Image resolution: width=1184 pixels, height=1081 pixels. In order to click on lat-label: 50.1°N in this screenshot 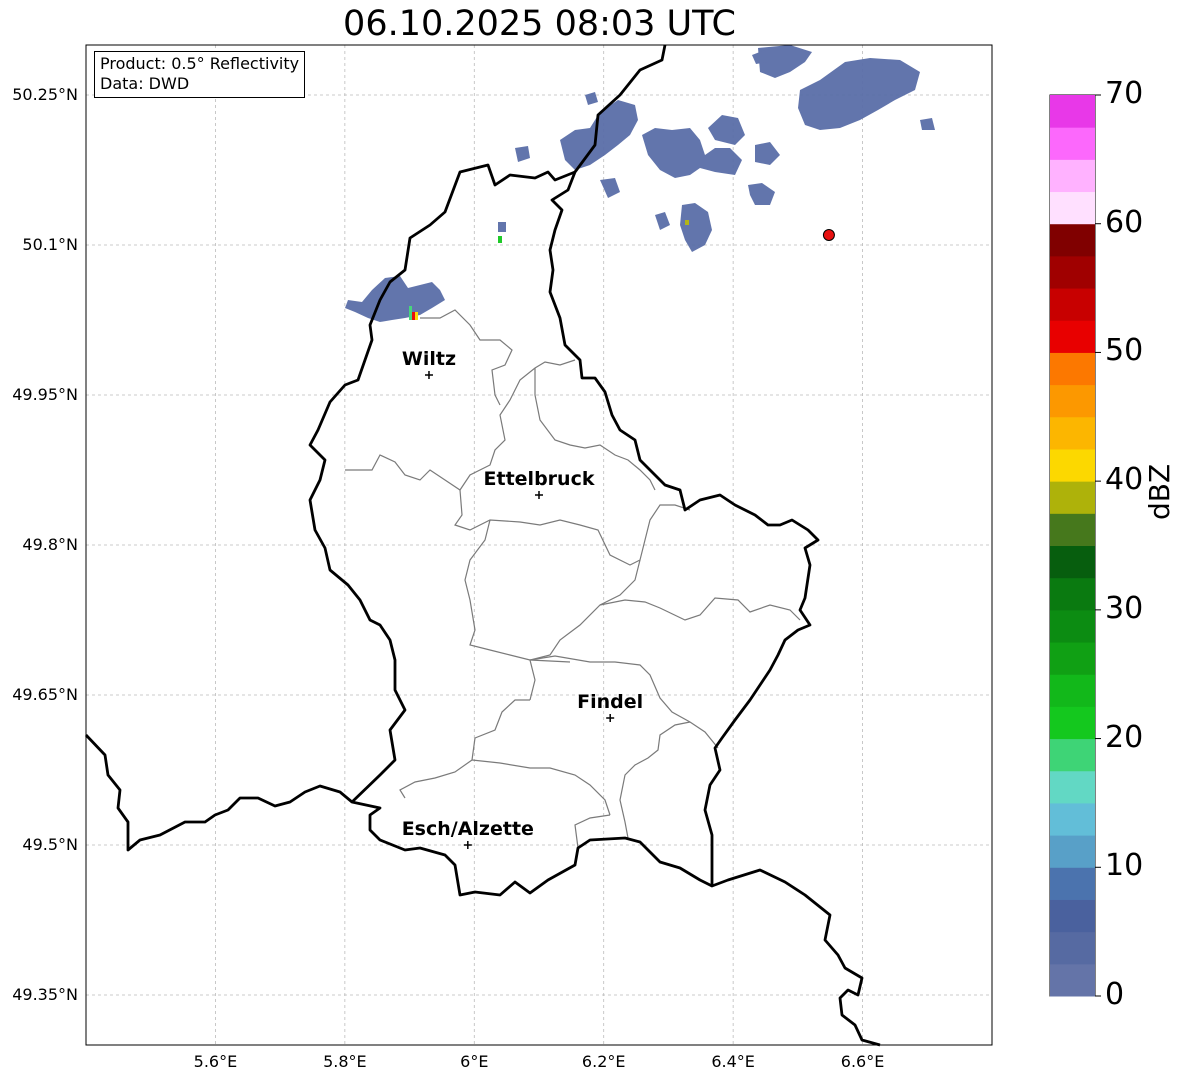, I will do `click(50, 244)`.